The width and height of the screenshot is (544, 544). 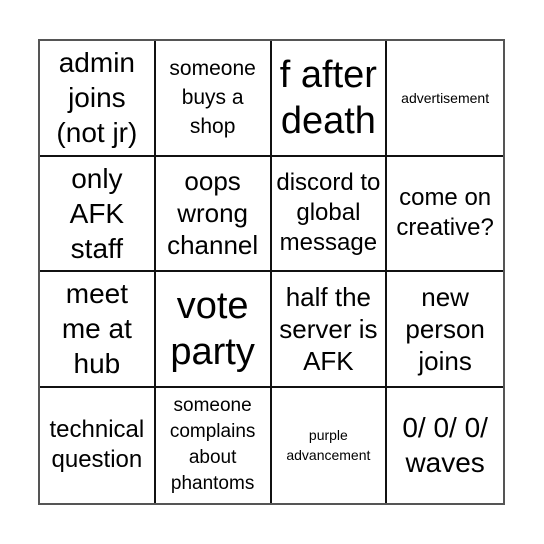 I want to click on cell-text: someone complains about phantoms, so click(x=212, y=445).